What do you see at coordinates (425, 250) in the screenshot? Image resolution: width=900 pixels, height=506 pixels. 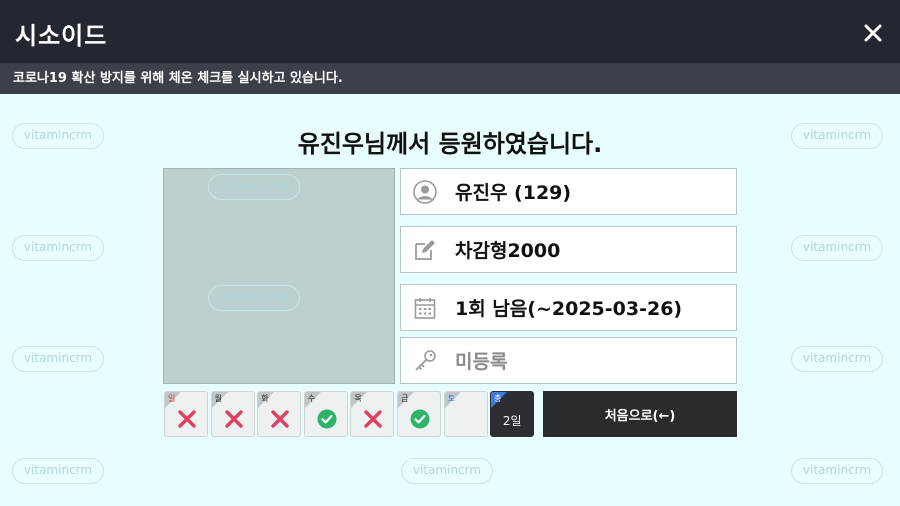 I see `edit-icon` at bounding box center [425, 250].